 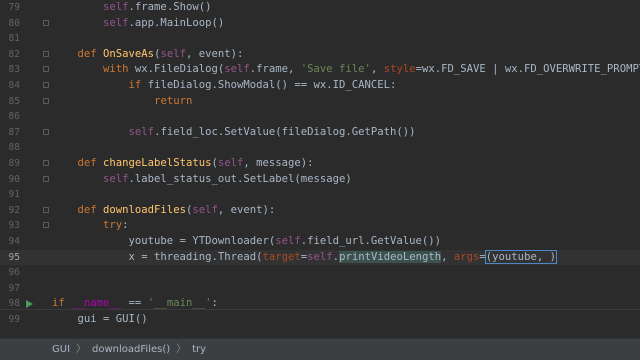 What do you see at coordinates (144, 209) in the screenshot?
I see `code-token: downloadFiles` at bounding box center [144, 209].